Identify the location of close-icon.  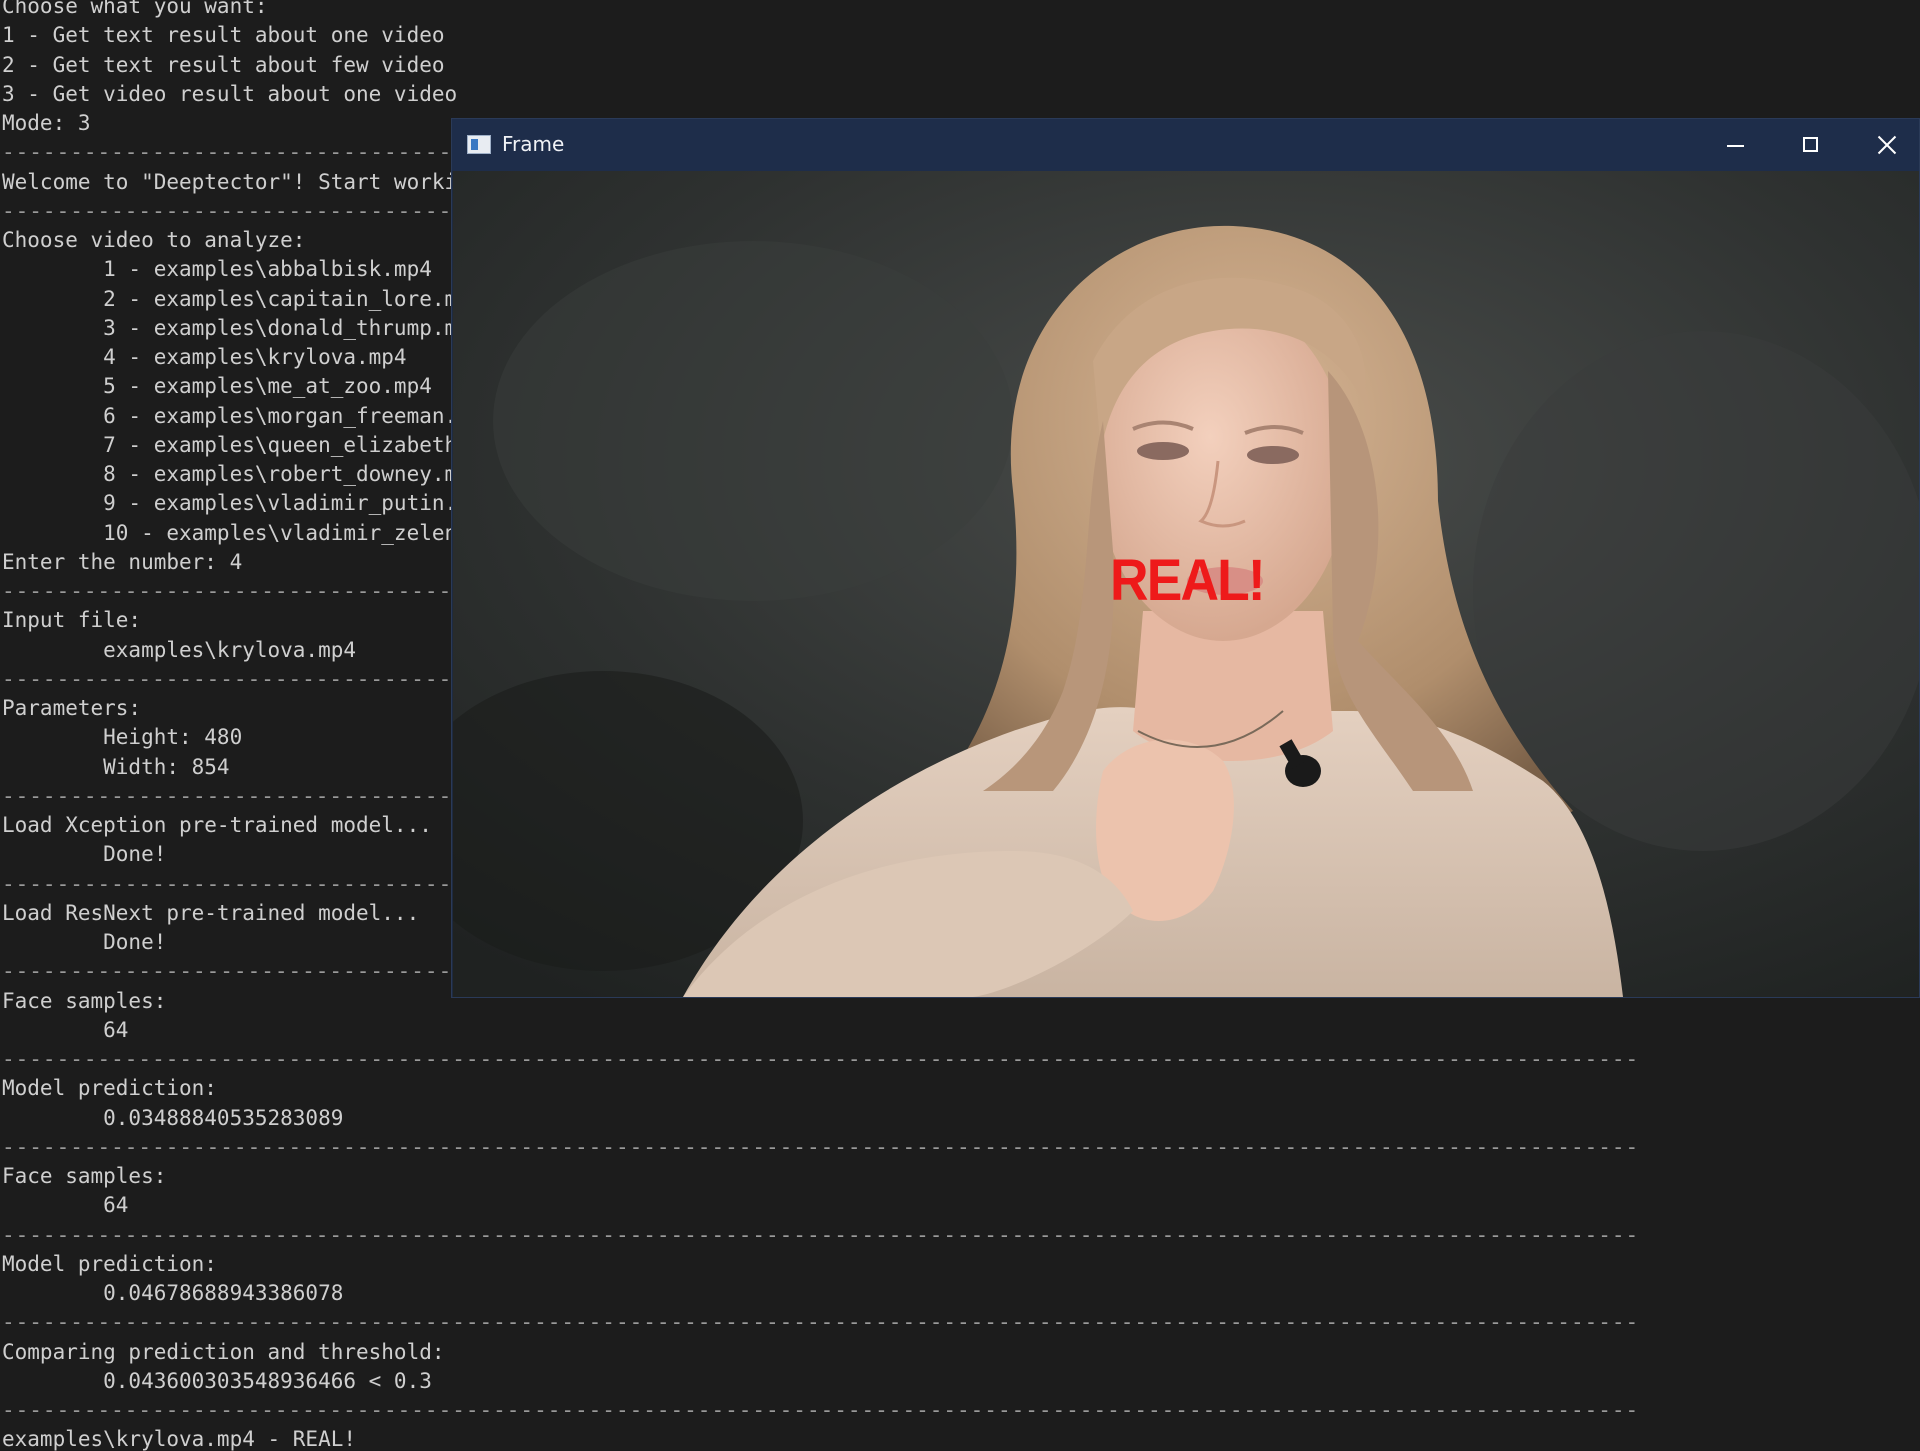
(1887, 145).